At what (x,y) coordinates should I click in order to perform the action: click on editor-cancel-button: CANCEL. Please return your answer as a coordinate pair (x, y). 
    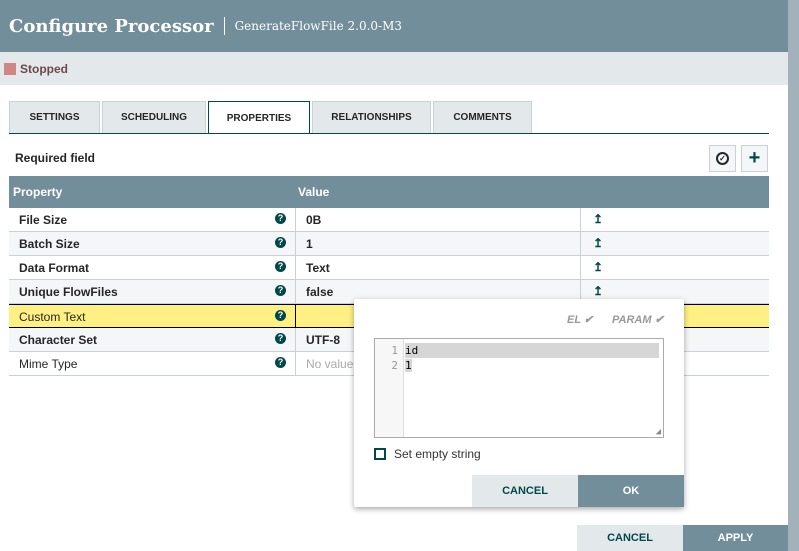
    Looking at the image, I should click on (525, 491).